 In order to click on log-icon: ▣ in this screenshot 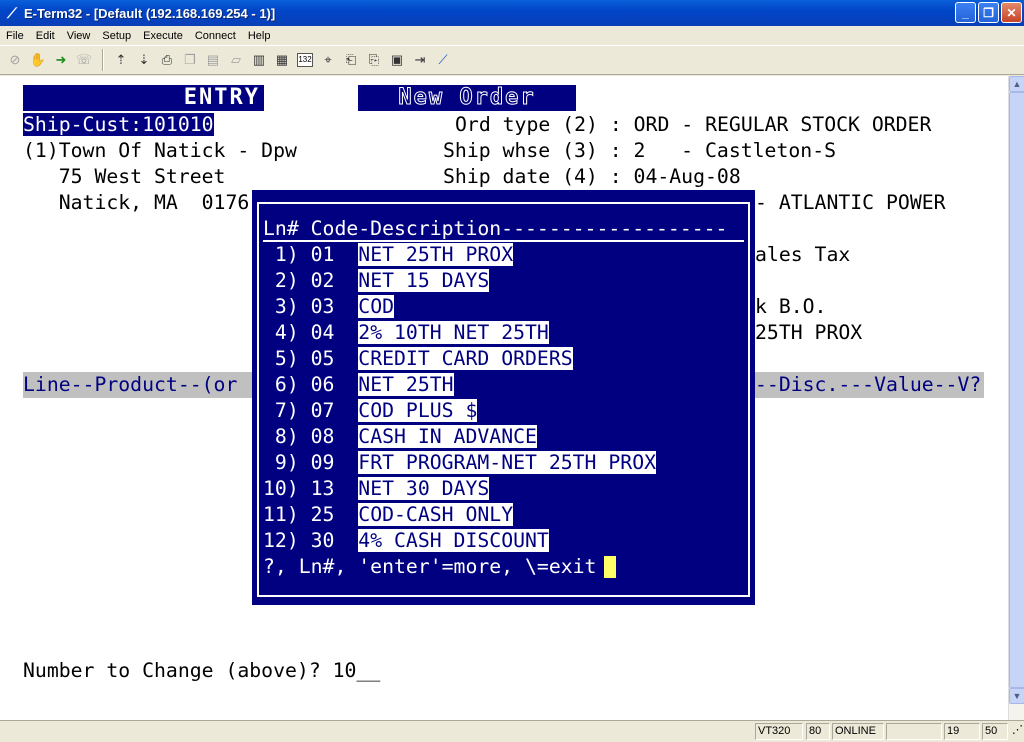, I will do `click(397, 60)`.